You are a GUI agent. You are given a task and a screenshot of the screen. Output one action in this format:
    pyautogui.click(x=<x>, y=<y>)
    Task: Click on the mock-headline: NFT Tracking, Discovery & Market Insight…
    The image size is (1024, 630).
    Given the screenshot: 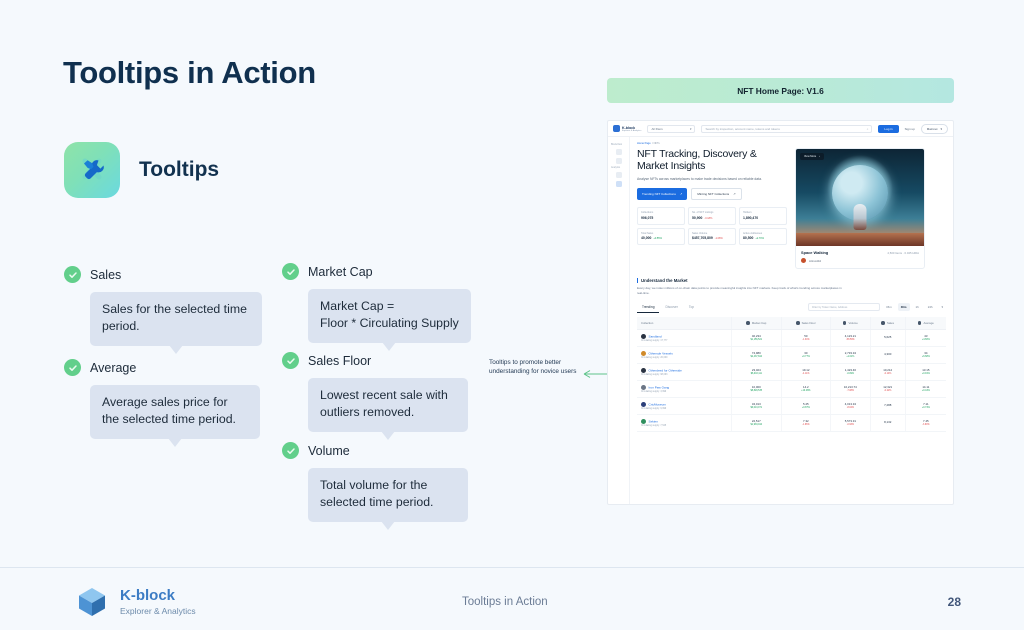 What is the action you would take?
    pyautogui.click(x=697, y=160)
    